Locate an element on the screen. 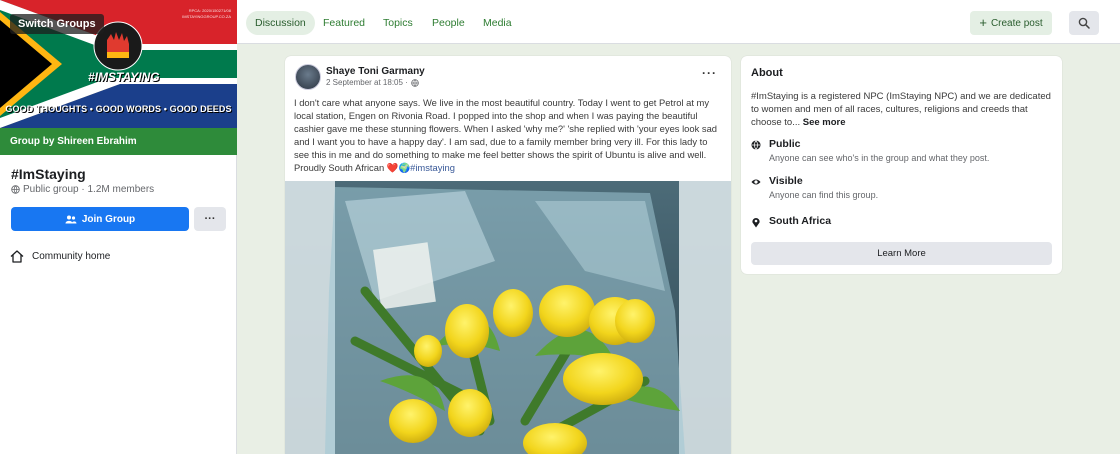  tab-media: Media is located at coordinates (497, 23).